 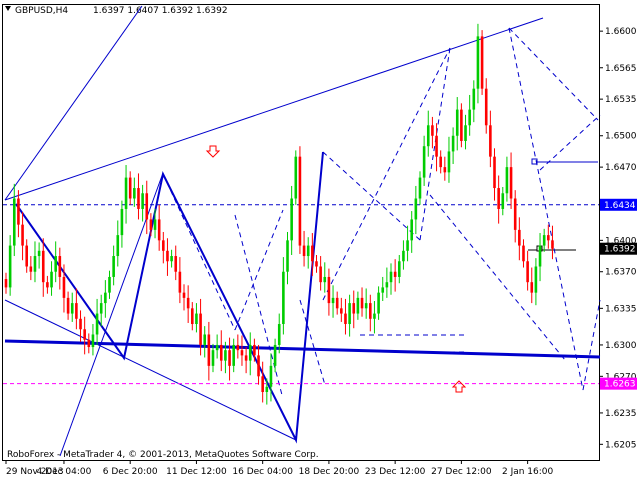 I want to click on x-tick-label: 2 Jan 16:00, so click(x=528, y=472).